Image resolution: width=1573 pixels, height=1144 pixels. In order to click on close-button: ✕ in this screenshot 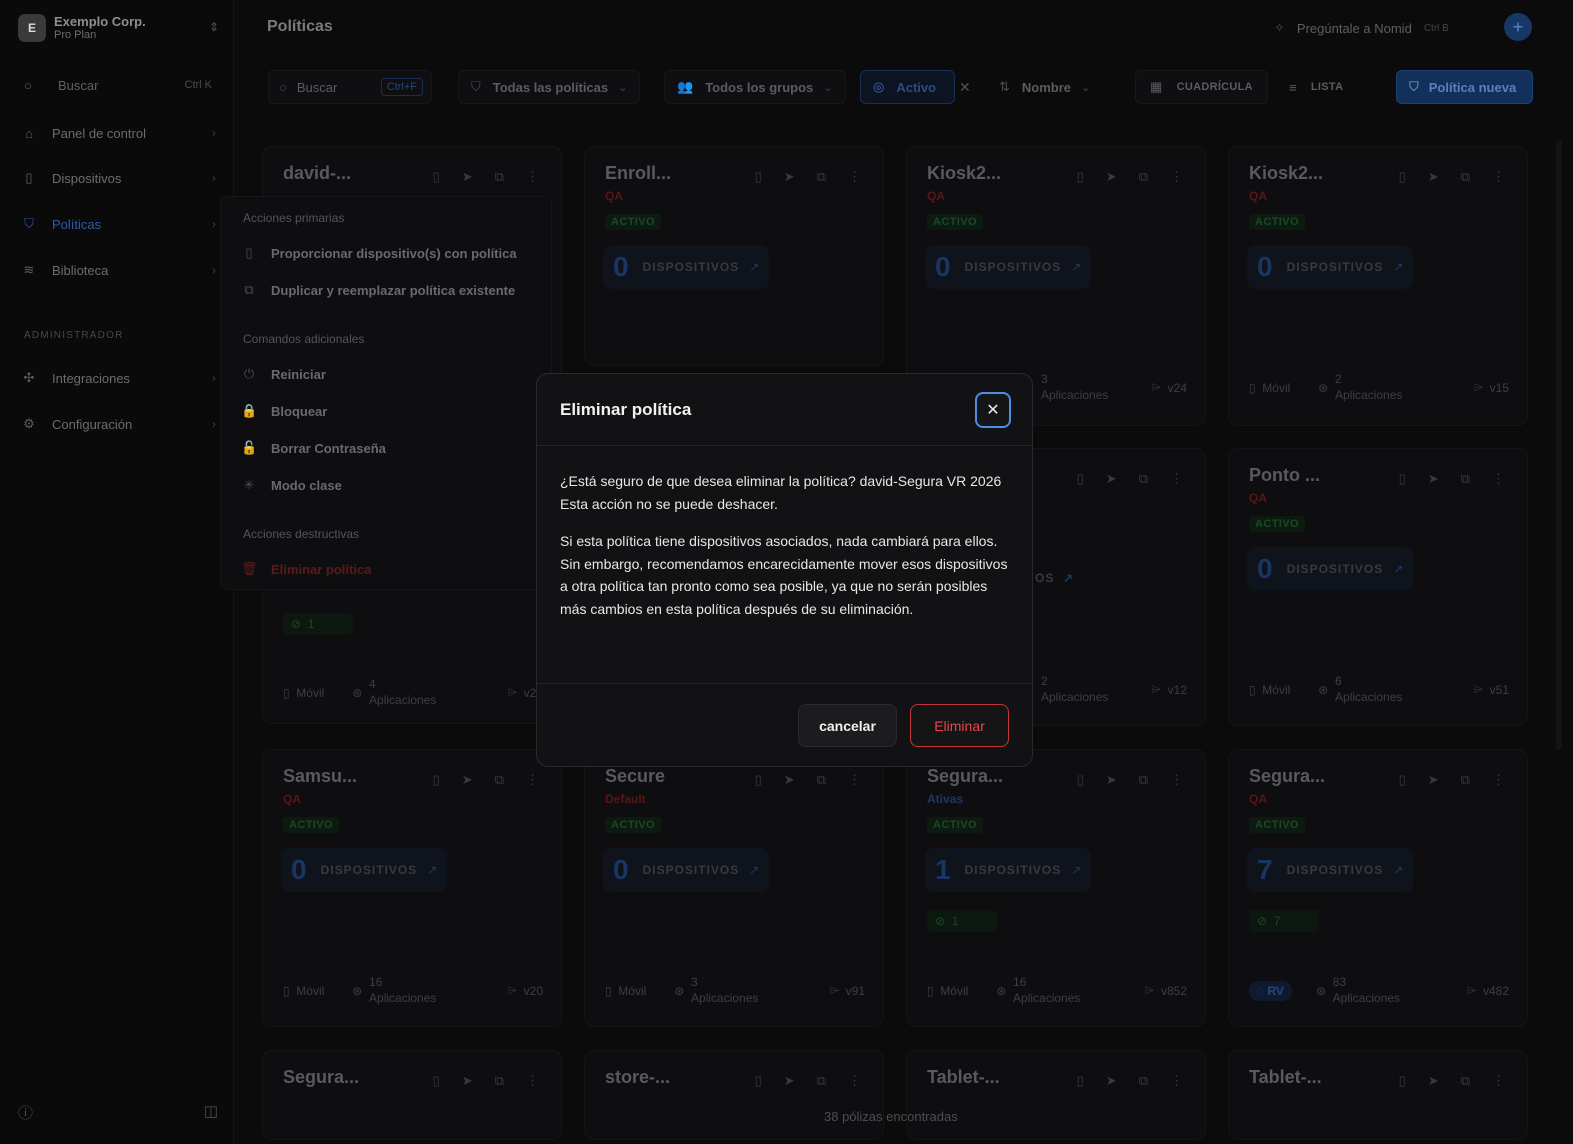, I will do `click(993, 410)`.